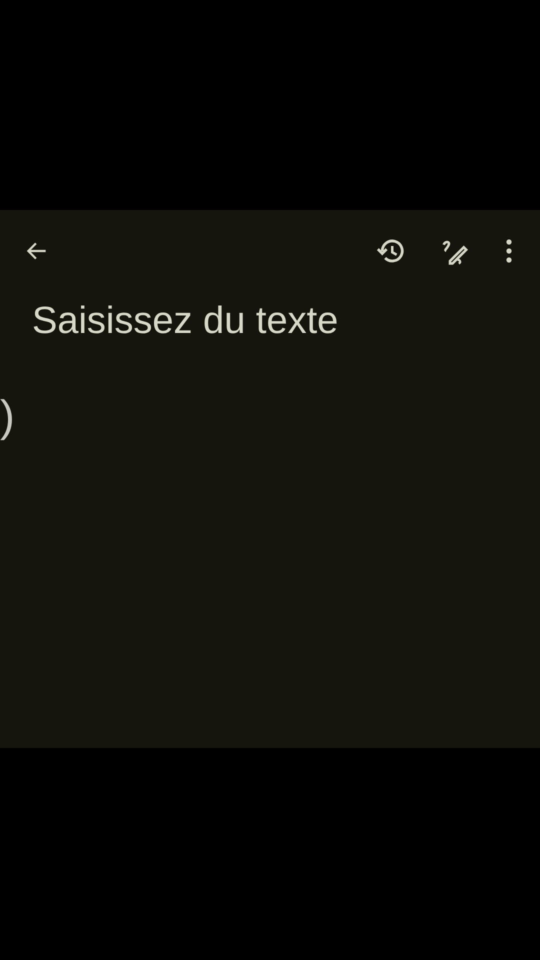 This screenshot has height=960, width=540. What do you see at coordinates (7, 417) in the screenshot?
I see `edge-mark: )` at bounding box center [7, 417].